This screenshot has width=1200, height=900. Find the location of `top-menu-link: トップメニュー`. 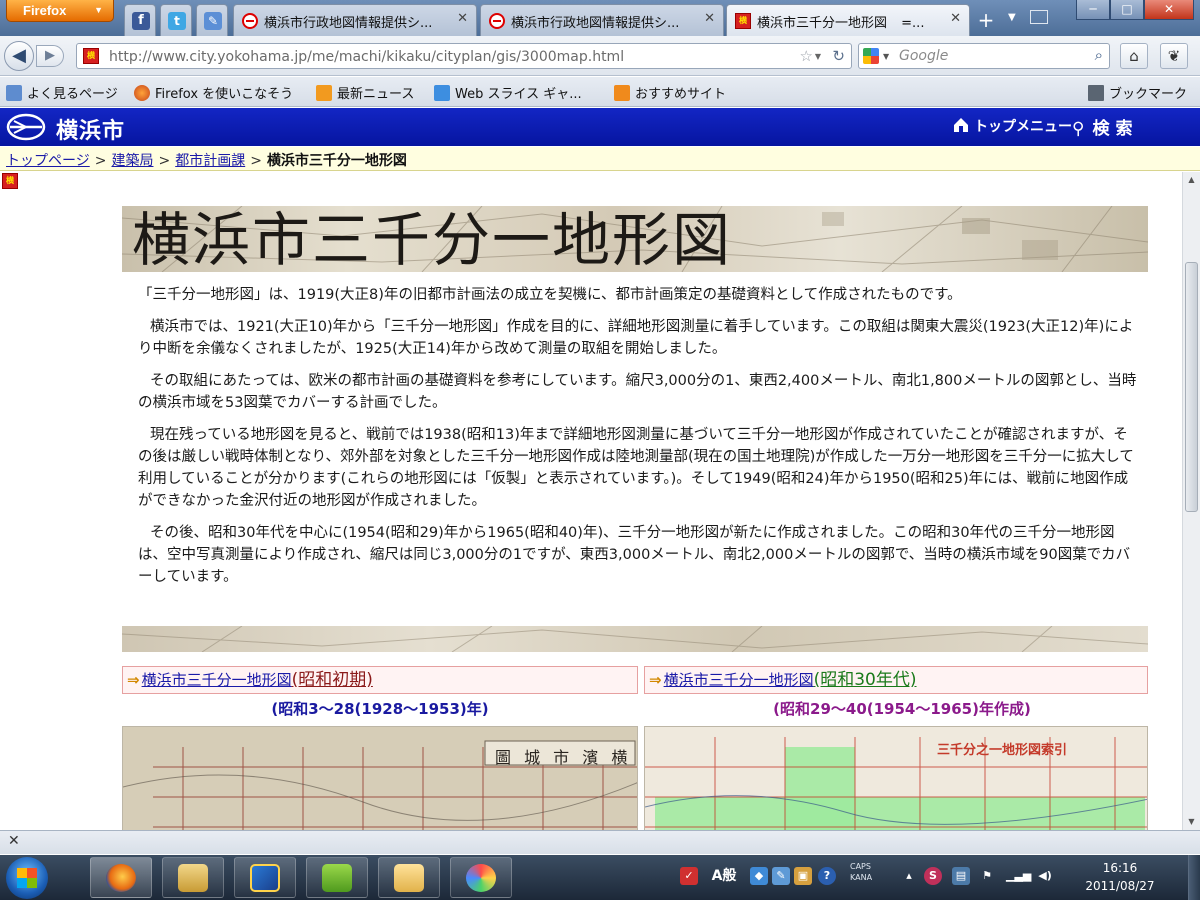

top-menu-link: トップメニュー is located at coordinates (1012, 126).